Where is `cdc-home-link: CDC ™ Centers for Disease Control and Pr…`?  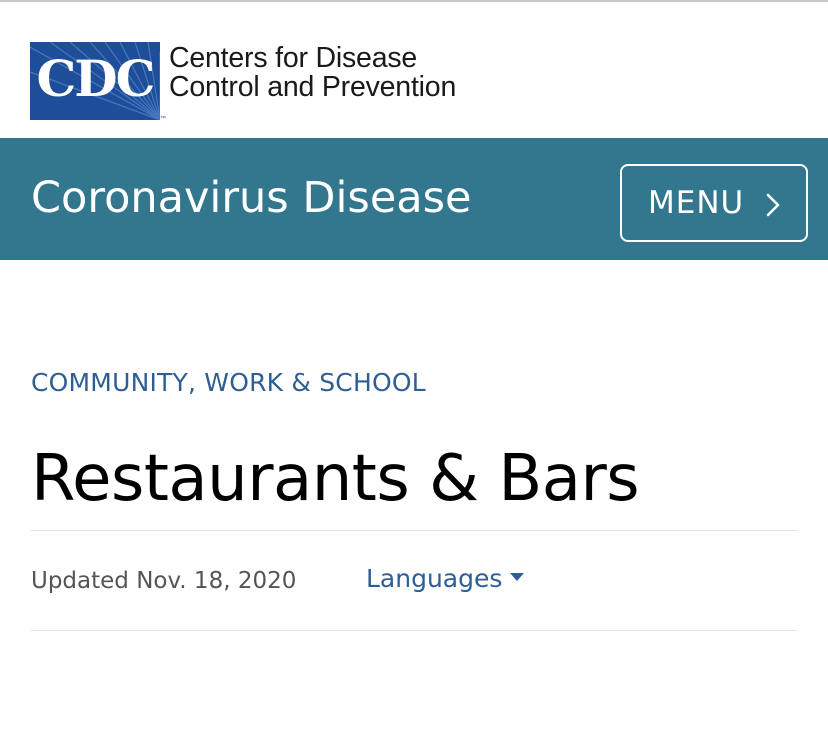
cdc-home-link: CDC ™ Centers for Disease Control and Pr… is located at coordinates (243, 82).